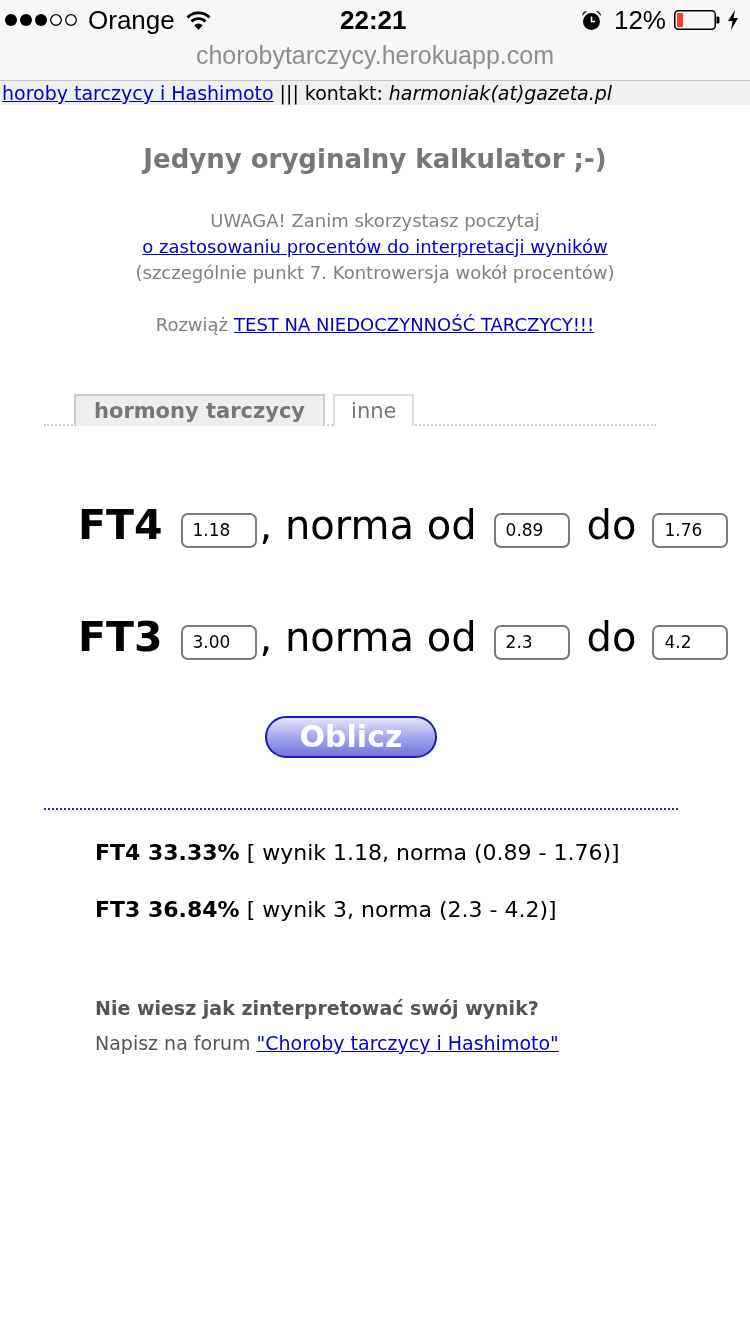 This screenshot has width=750, height=1334. Describe the element at coordinates (733, 20) in the screenshot. I see `charging-bolt-icon` at that location.